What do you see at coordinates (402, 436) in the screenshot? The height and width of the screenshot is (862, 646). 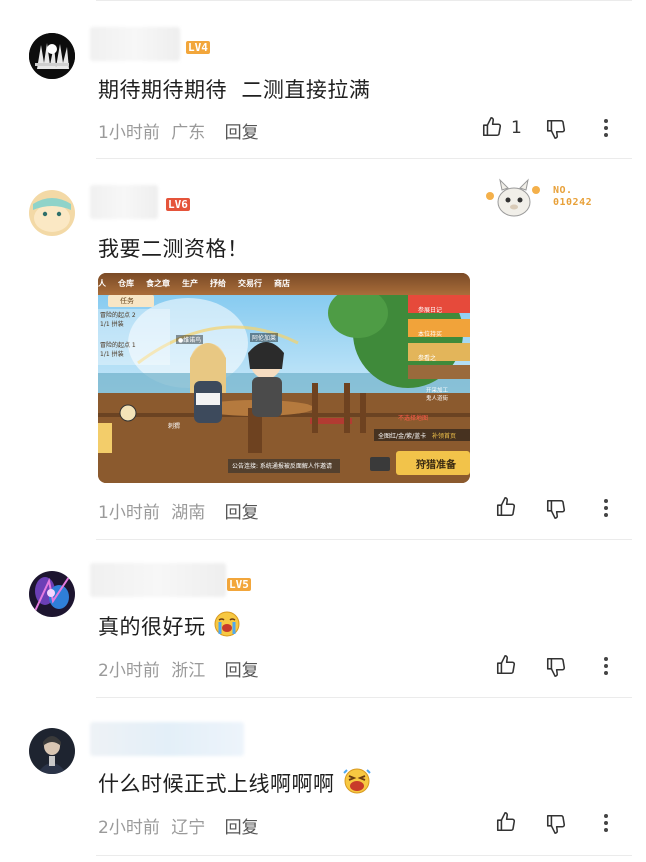 I see `game-tip-text: 全图红/金/紫/蓝卡` at bounding box center [402, 436].